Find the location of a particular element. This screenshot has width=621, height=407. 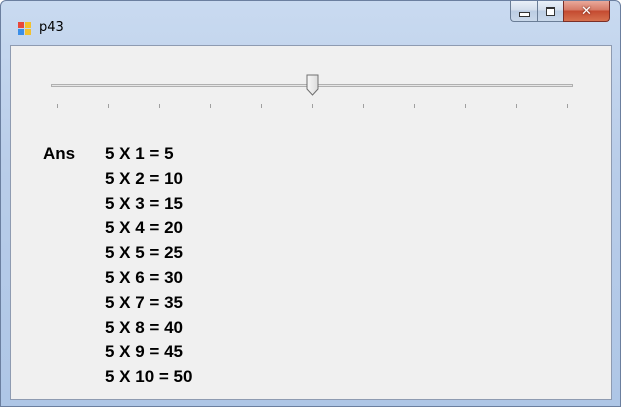

trackbar is located at coordinates (312, 94).